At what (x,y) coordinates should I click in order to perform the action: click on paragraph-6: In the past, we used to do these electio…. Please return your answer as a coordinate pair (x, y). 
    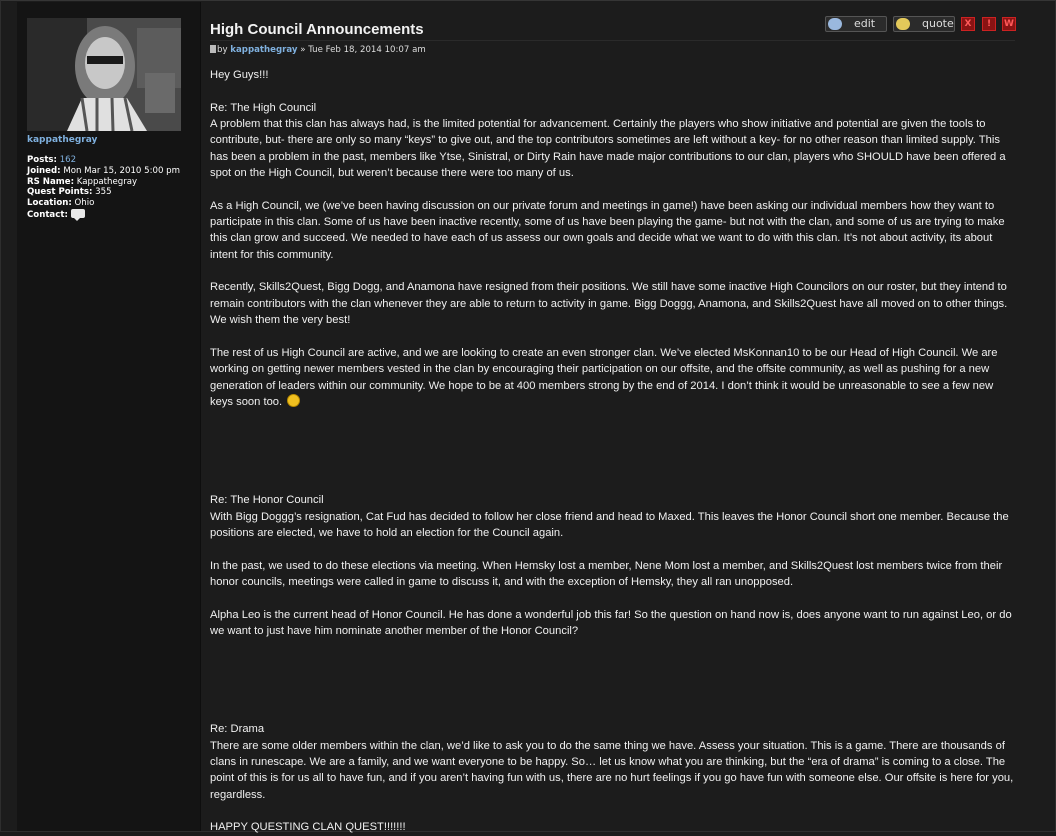
    Looking at the image, I should click on (606, 573).